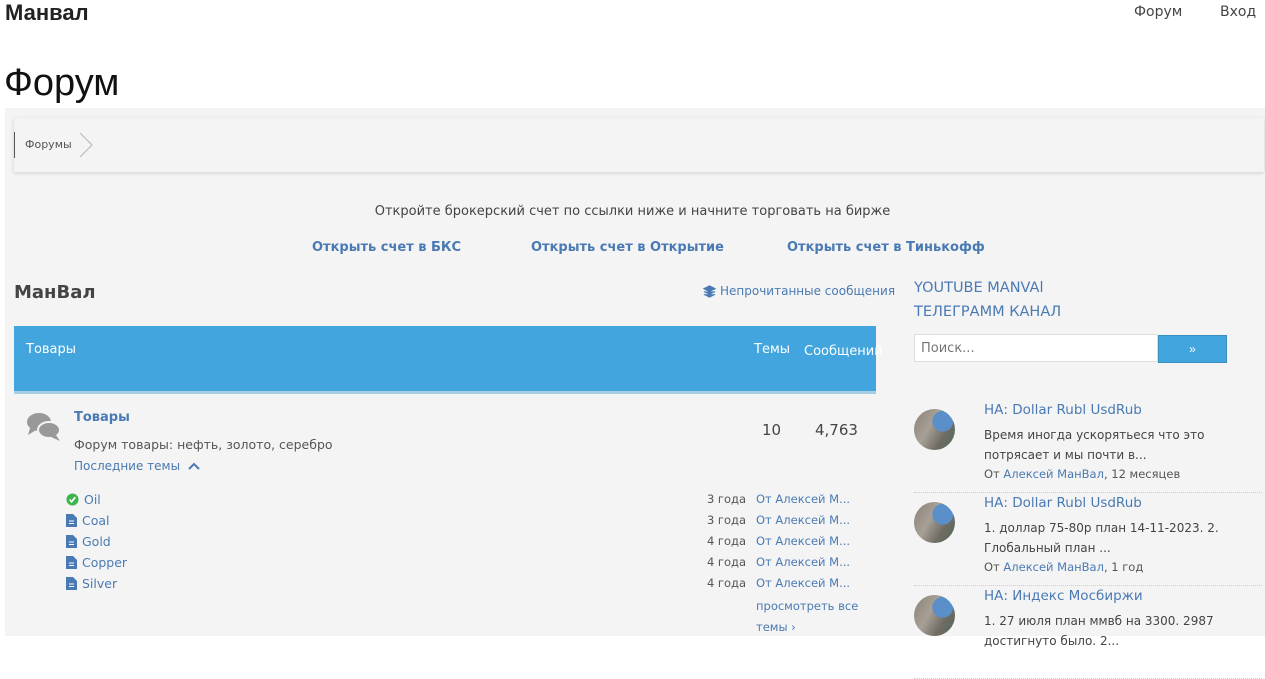  I want to click on chevron-up-icon, so click(194, 466).